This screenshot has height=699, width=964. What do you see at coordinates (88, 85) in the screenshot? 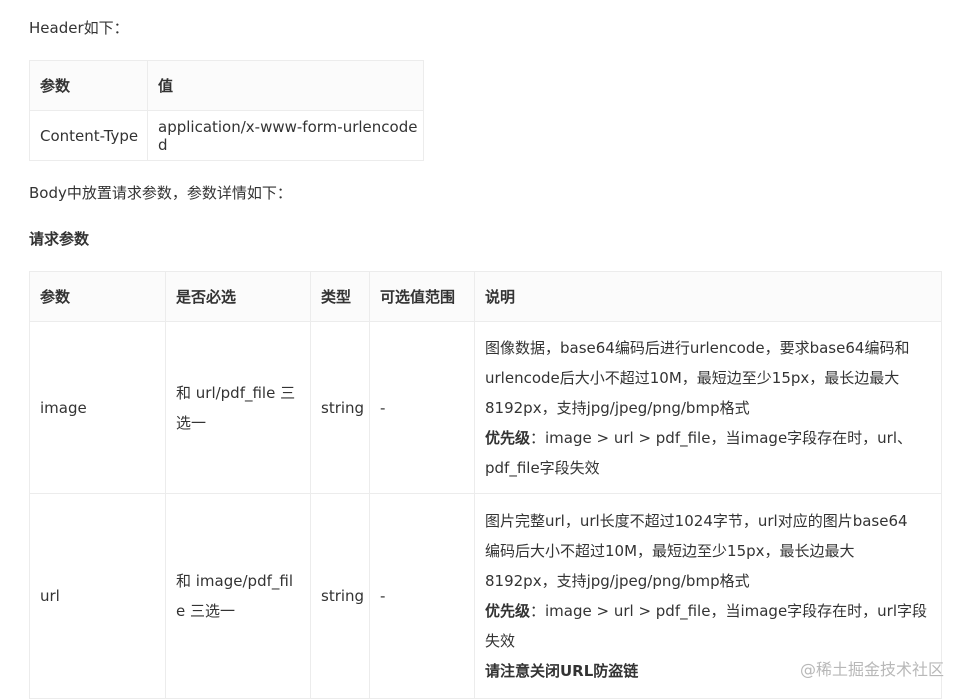
I see `header-col-param: 参数` at bounding box center [88, 85].